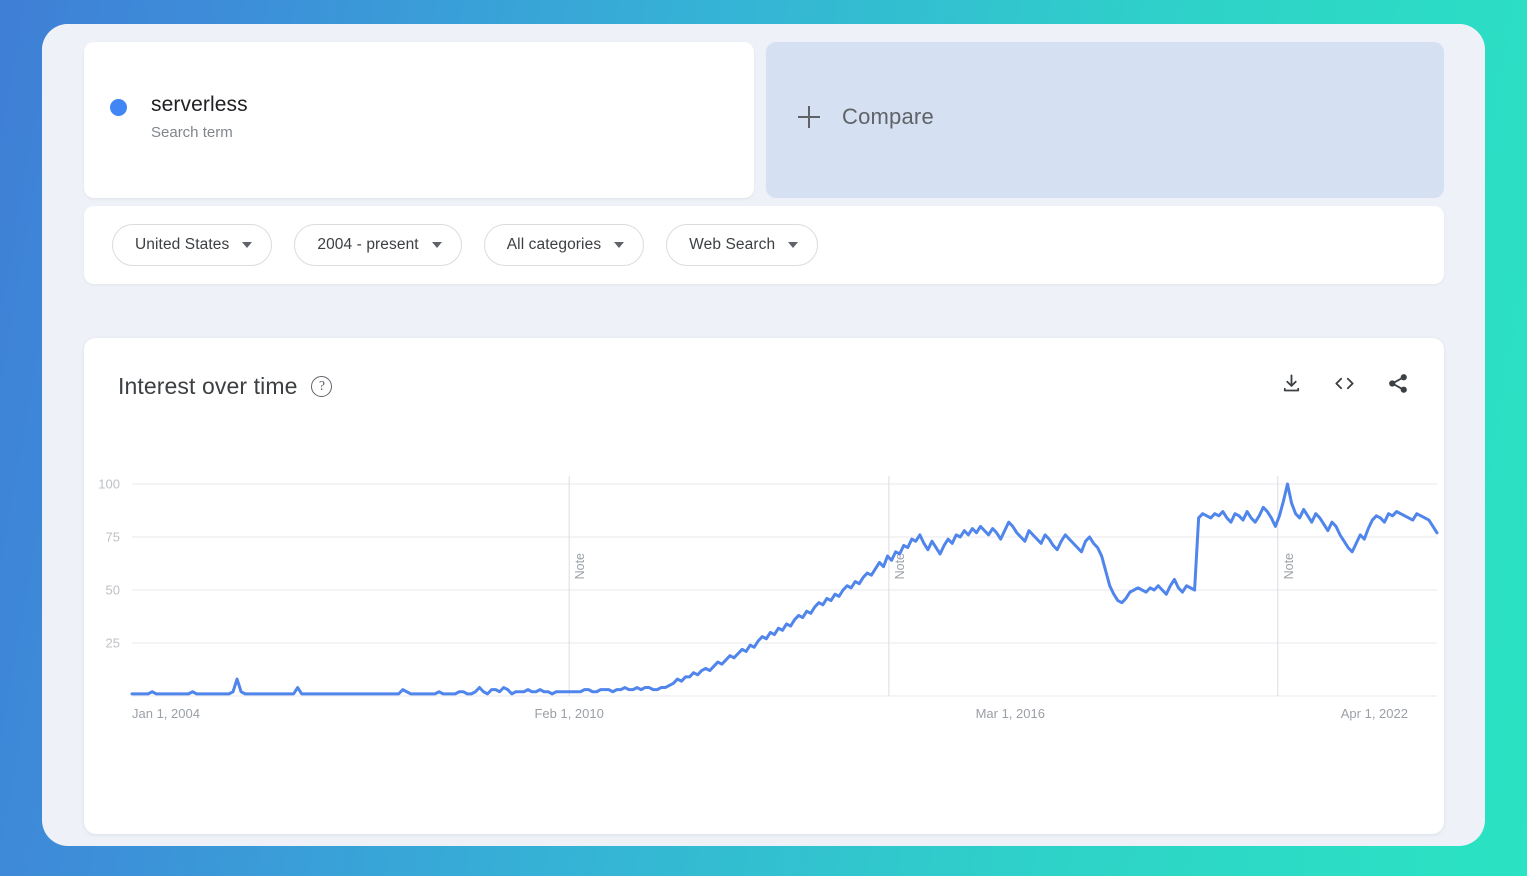 This screenshot has height=876, width=1527. I want to click on y-axis-labels: 25 50 75 100, so click(109, 564).